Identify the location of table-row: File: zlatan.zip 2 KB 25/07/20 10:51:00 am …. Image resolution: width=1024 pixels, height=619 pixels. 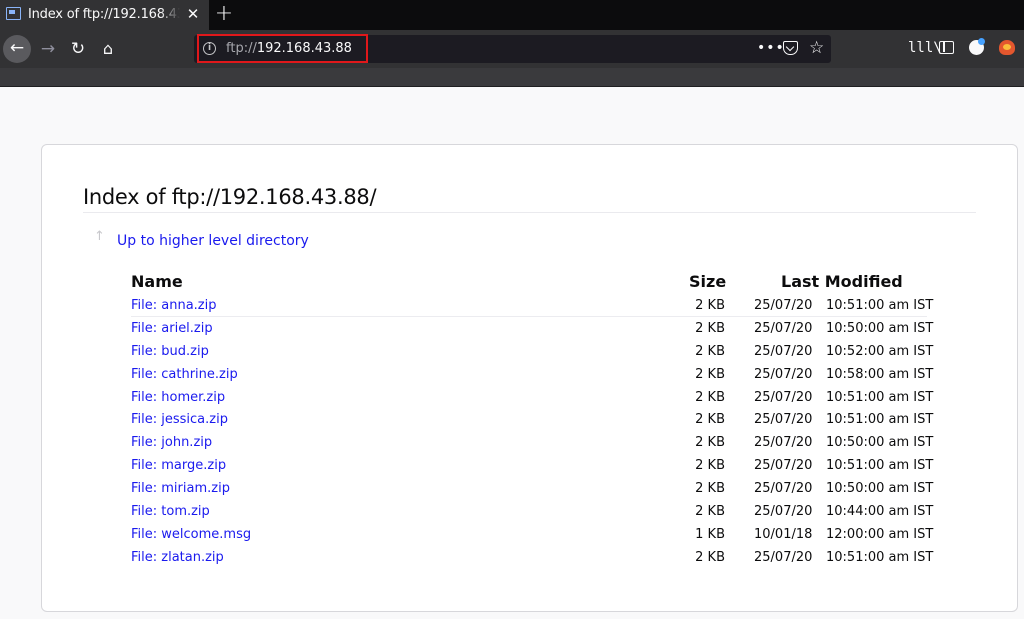
(512, 557).